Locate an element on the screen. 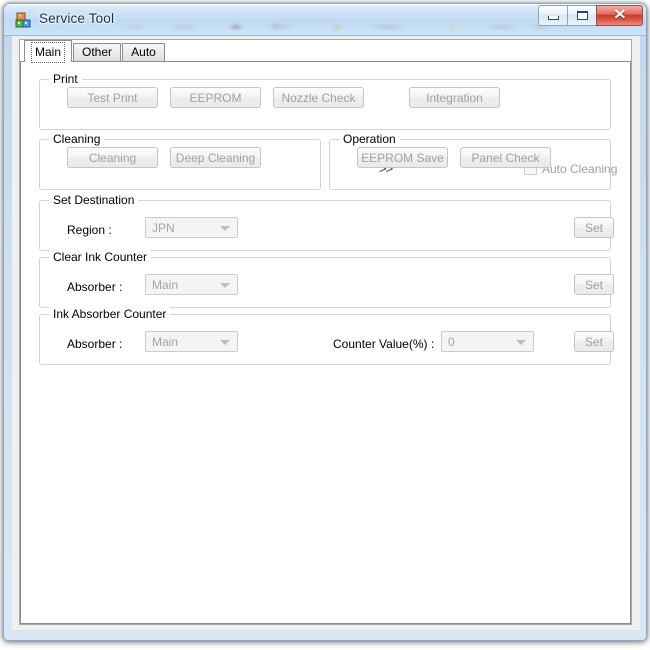 Image resolution: width=650 pixels, height=650 pixels. panel-check-button: Panel Check is located at coordinates (505, 157).